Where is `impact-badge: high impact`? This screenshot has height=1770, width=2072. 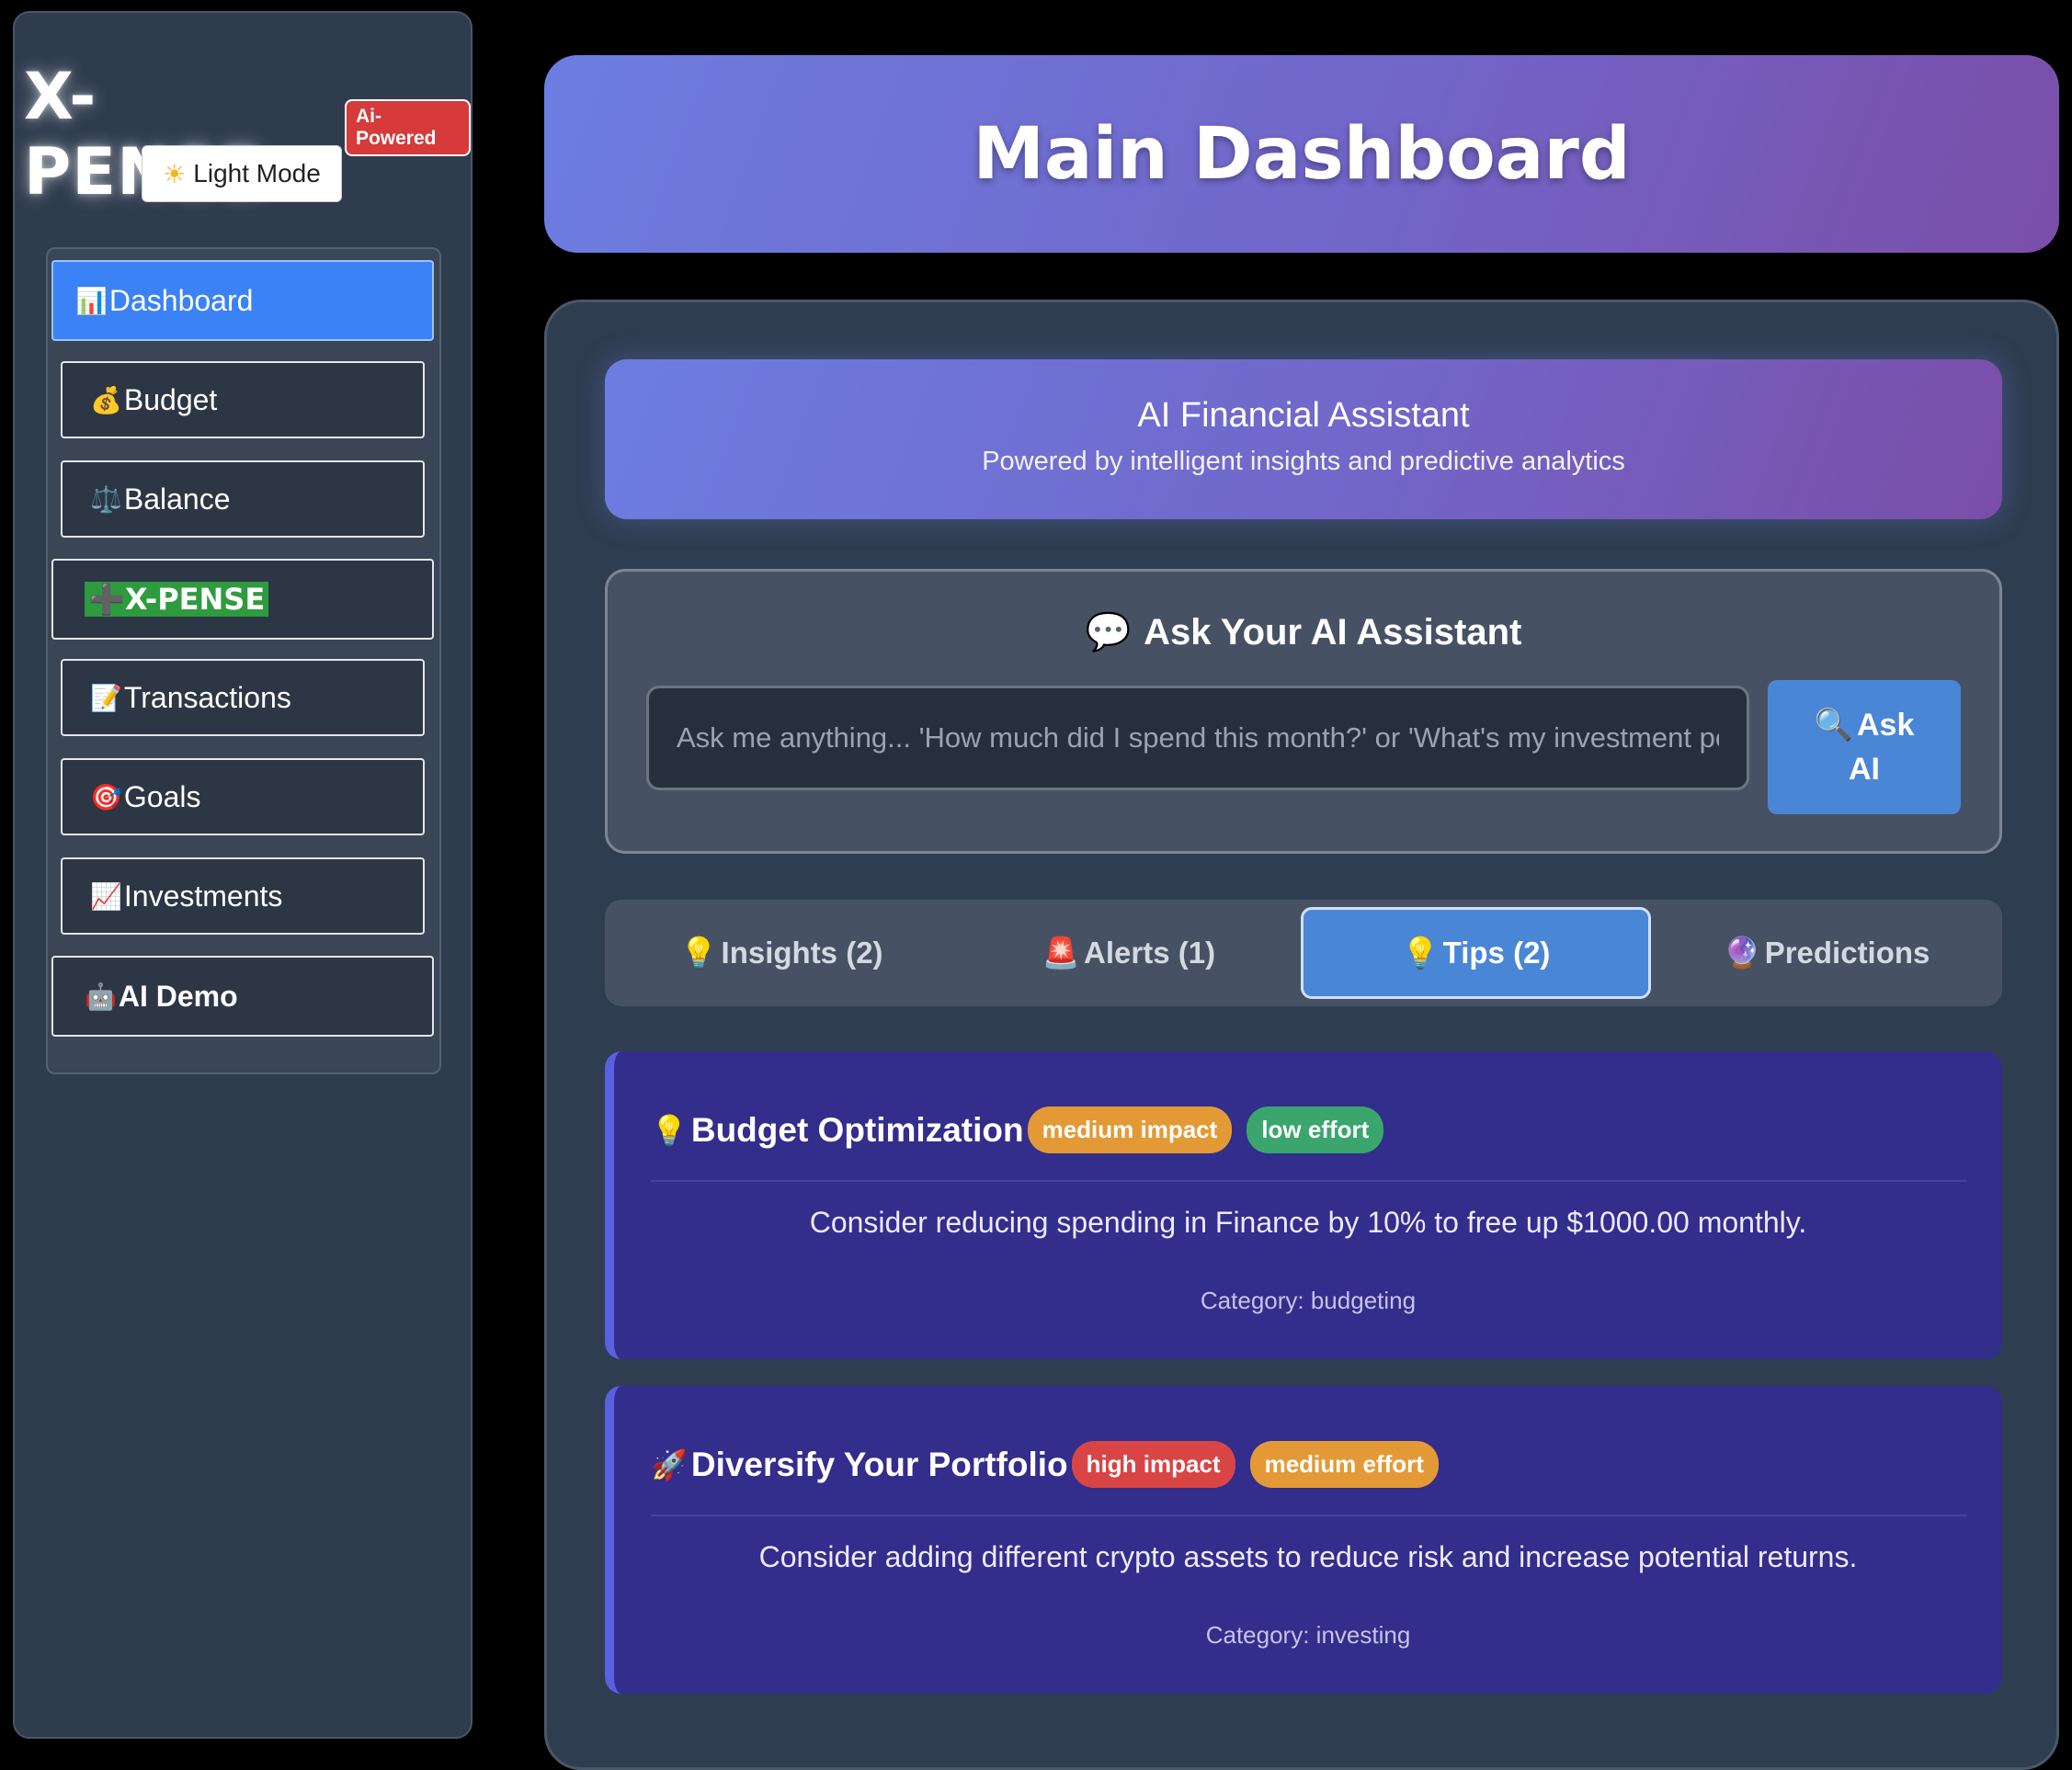 impact-badge: high impact is located at coordinates (1153, 1464).